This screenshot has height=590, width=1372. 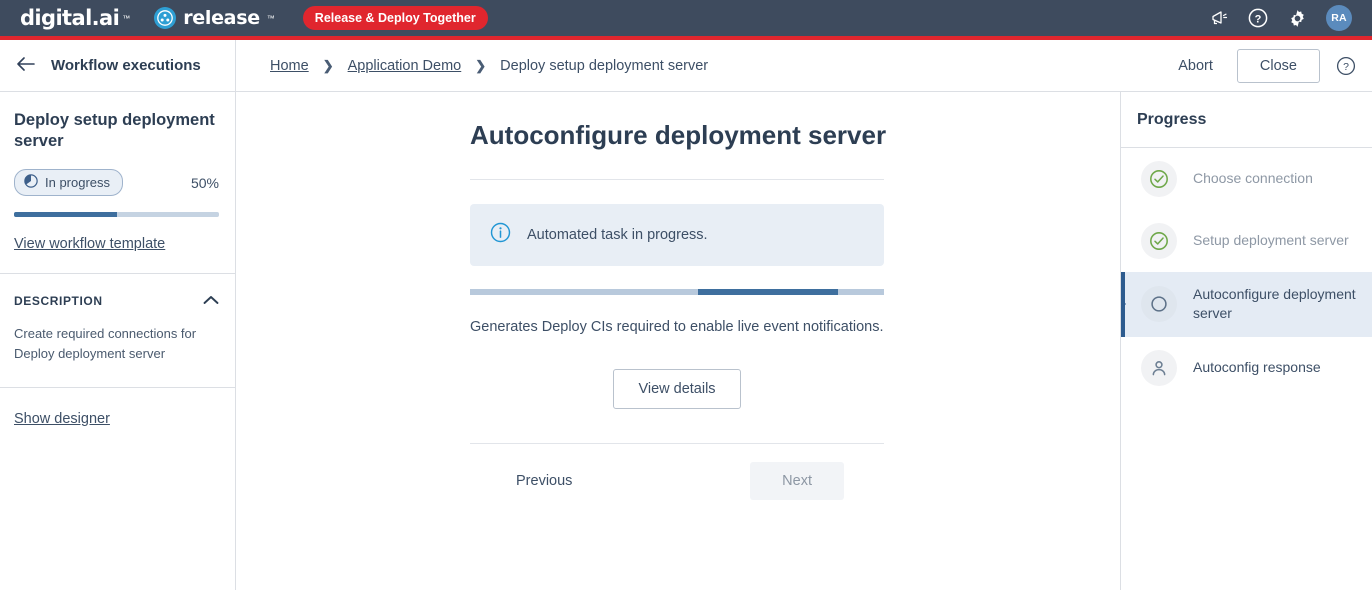 I want to click on progress-bar, so click(x=116, y=215).